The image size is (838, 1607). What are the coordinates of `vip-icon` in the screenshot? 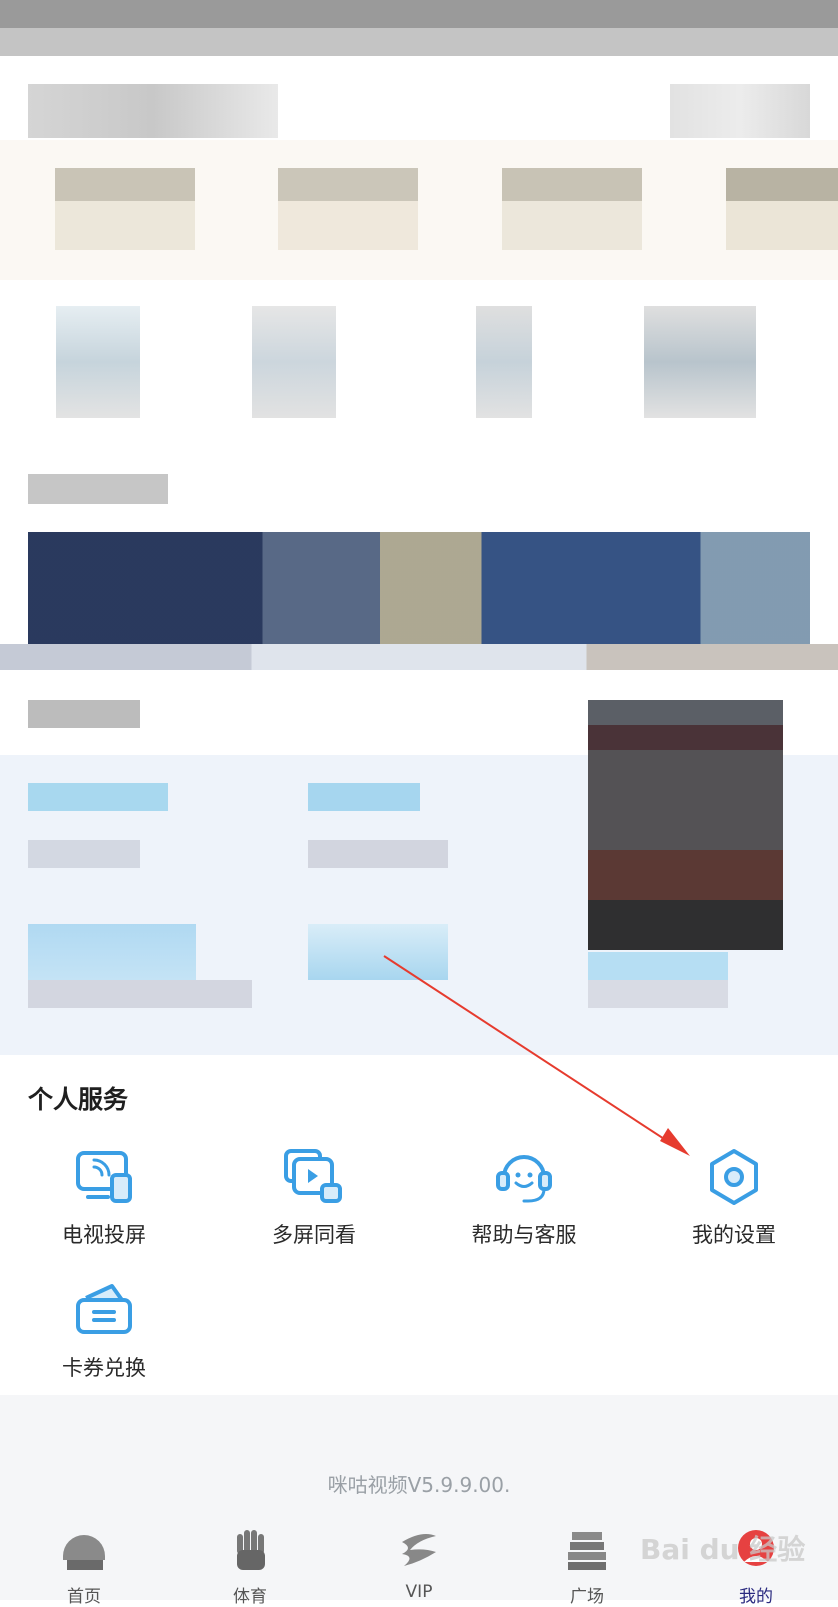 It's located at (419, 1550).